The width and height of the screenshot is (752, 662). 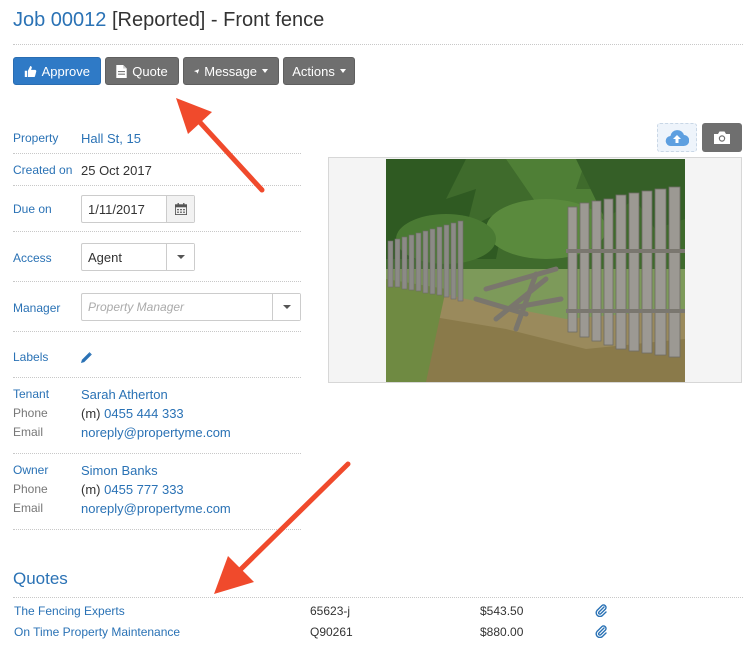 I want to click on labels-row: Labels, so click(x=157, y=355).